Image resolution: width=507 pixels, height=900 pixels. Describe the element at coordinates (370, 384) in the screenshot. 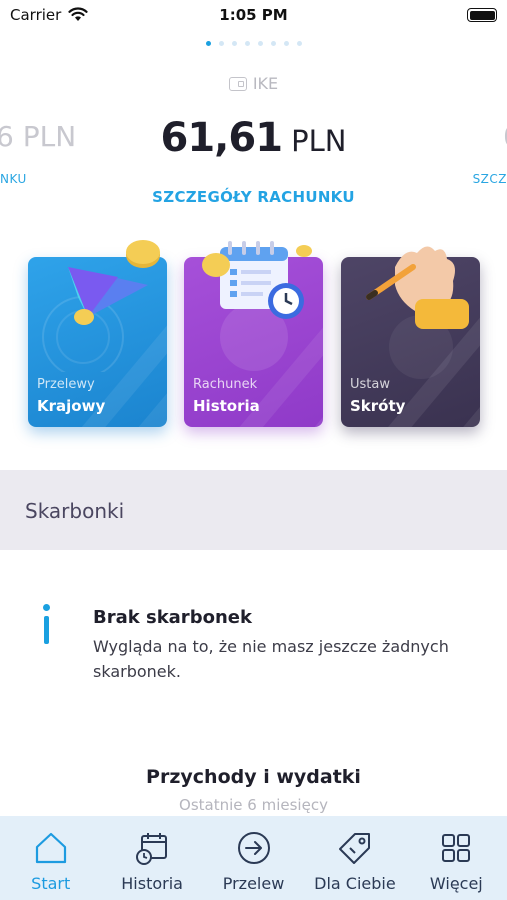

I see `tile-subtitle: Ustaw` at that location.